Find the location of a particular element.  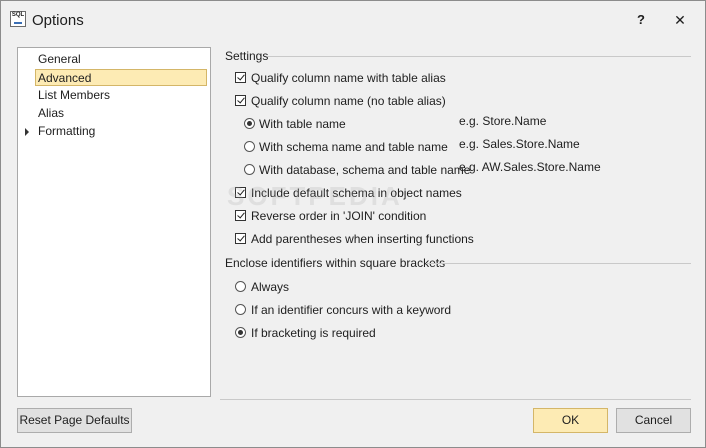

settings-group-header: Settings is located at coordinates (247, 56).